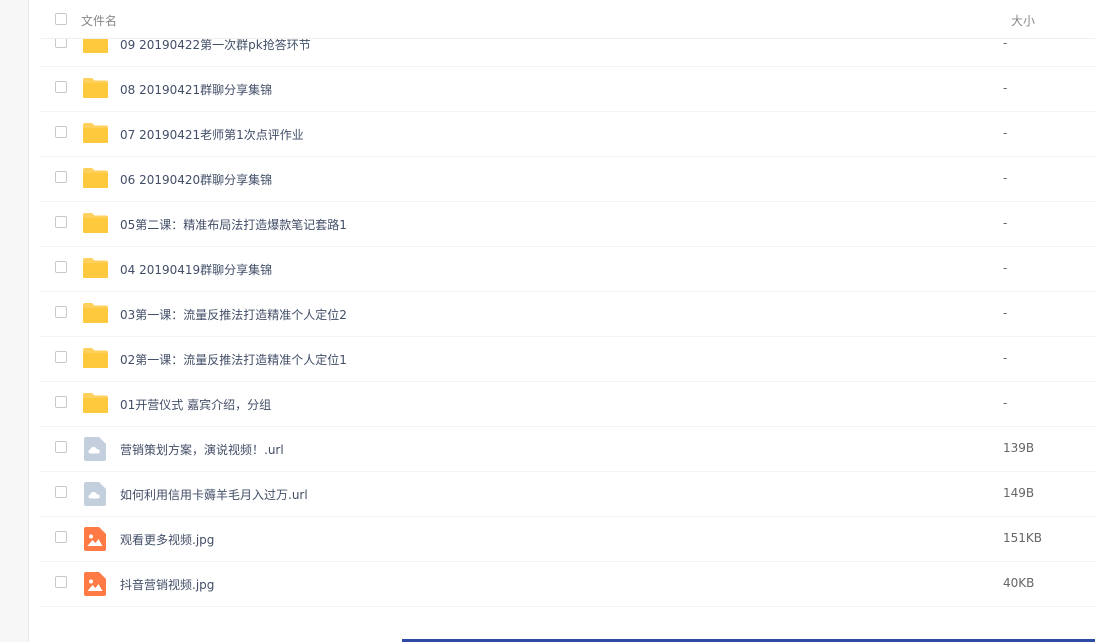  What do you see at coordinates (568, 584) in the screenshot?
I see `file-row: 抖音营销视频.jpg 40KB` at bounding box center [568, 584].